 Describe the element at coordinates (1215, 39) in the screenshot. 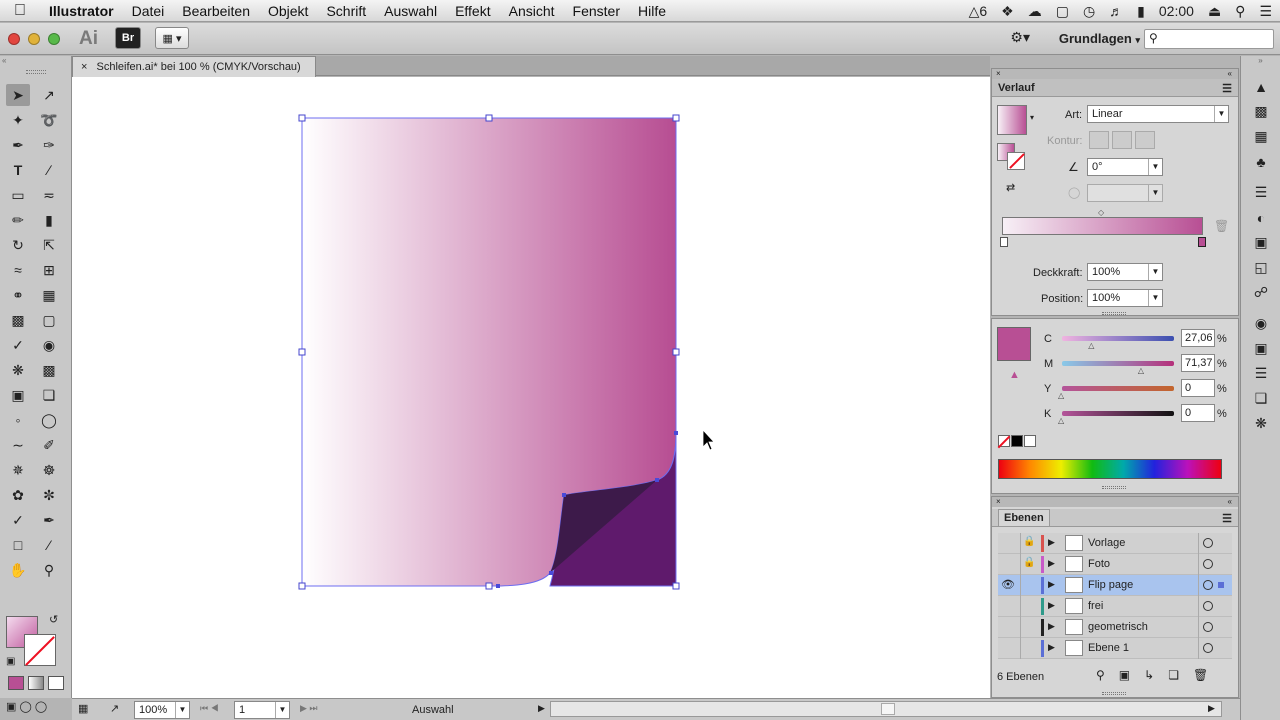

I see `search-input` at that location.